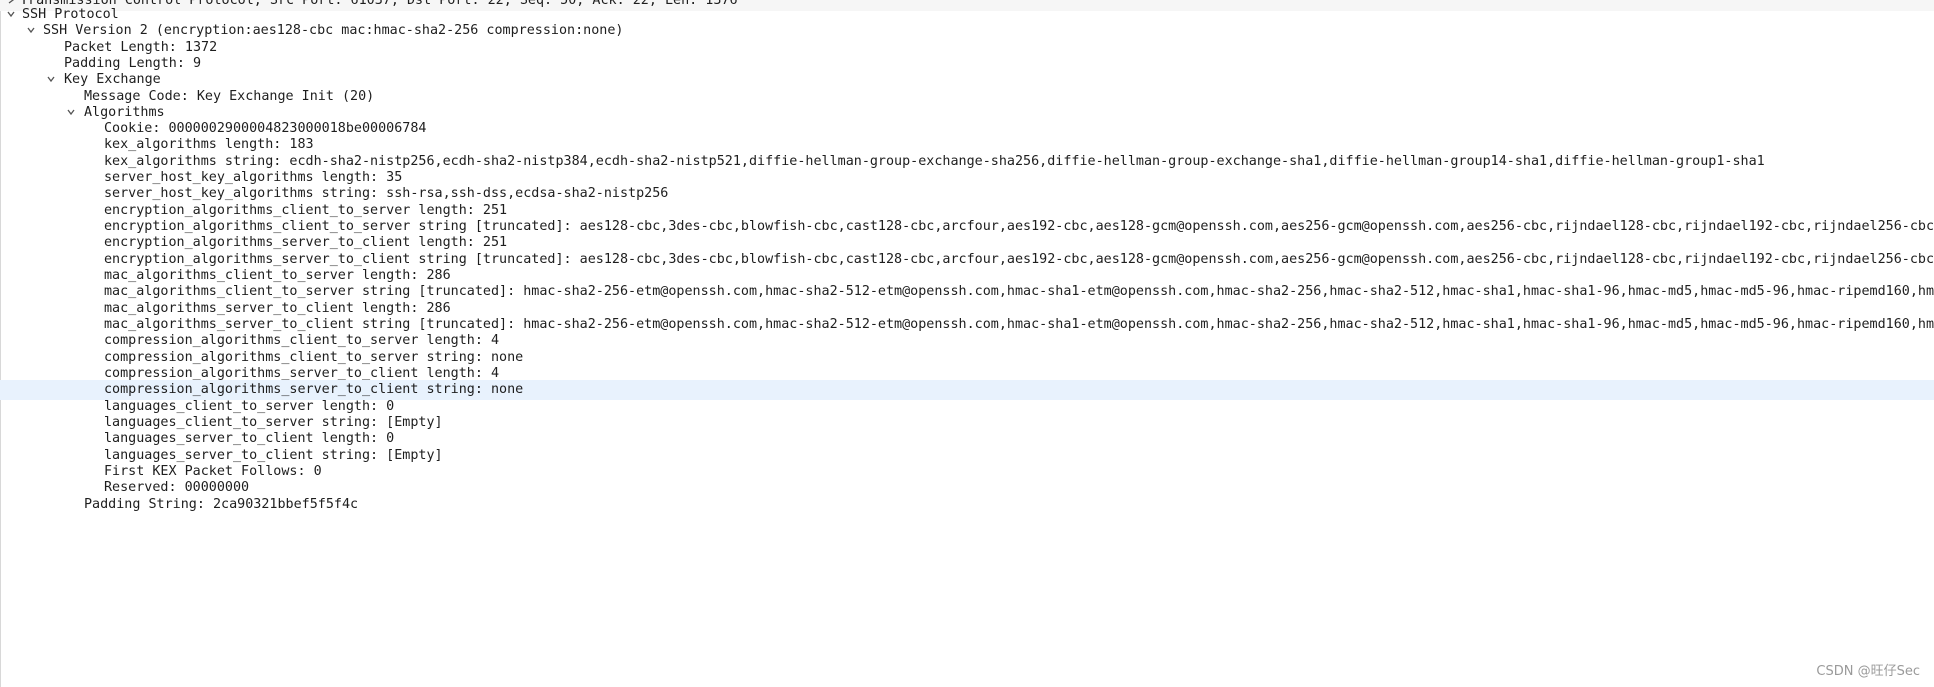  I want to click on watermark: CSDN @旺仔Sec, so click(1868, 671).